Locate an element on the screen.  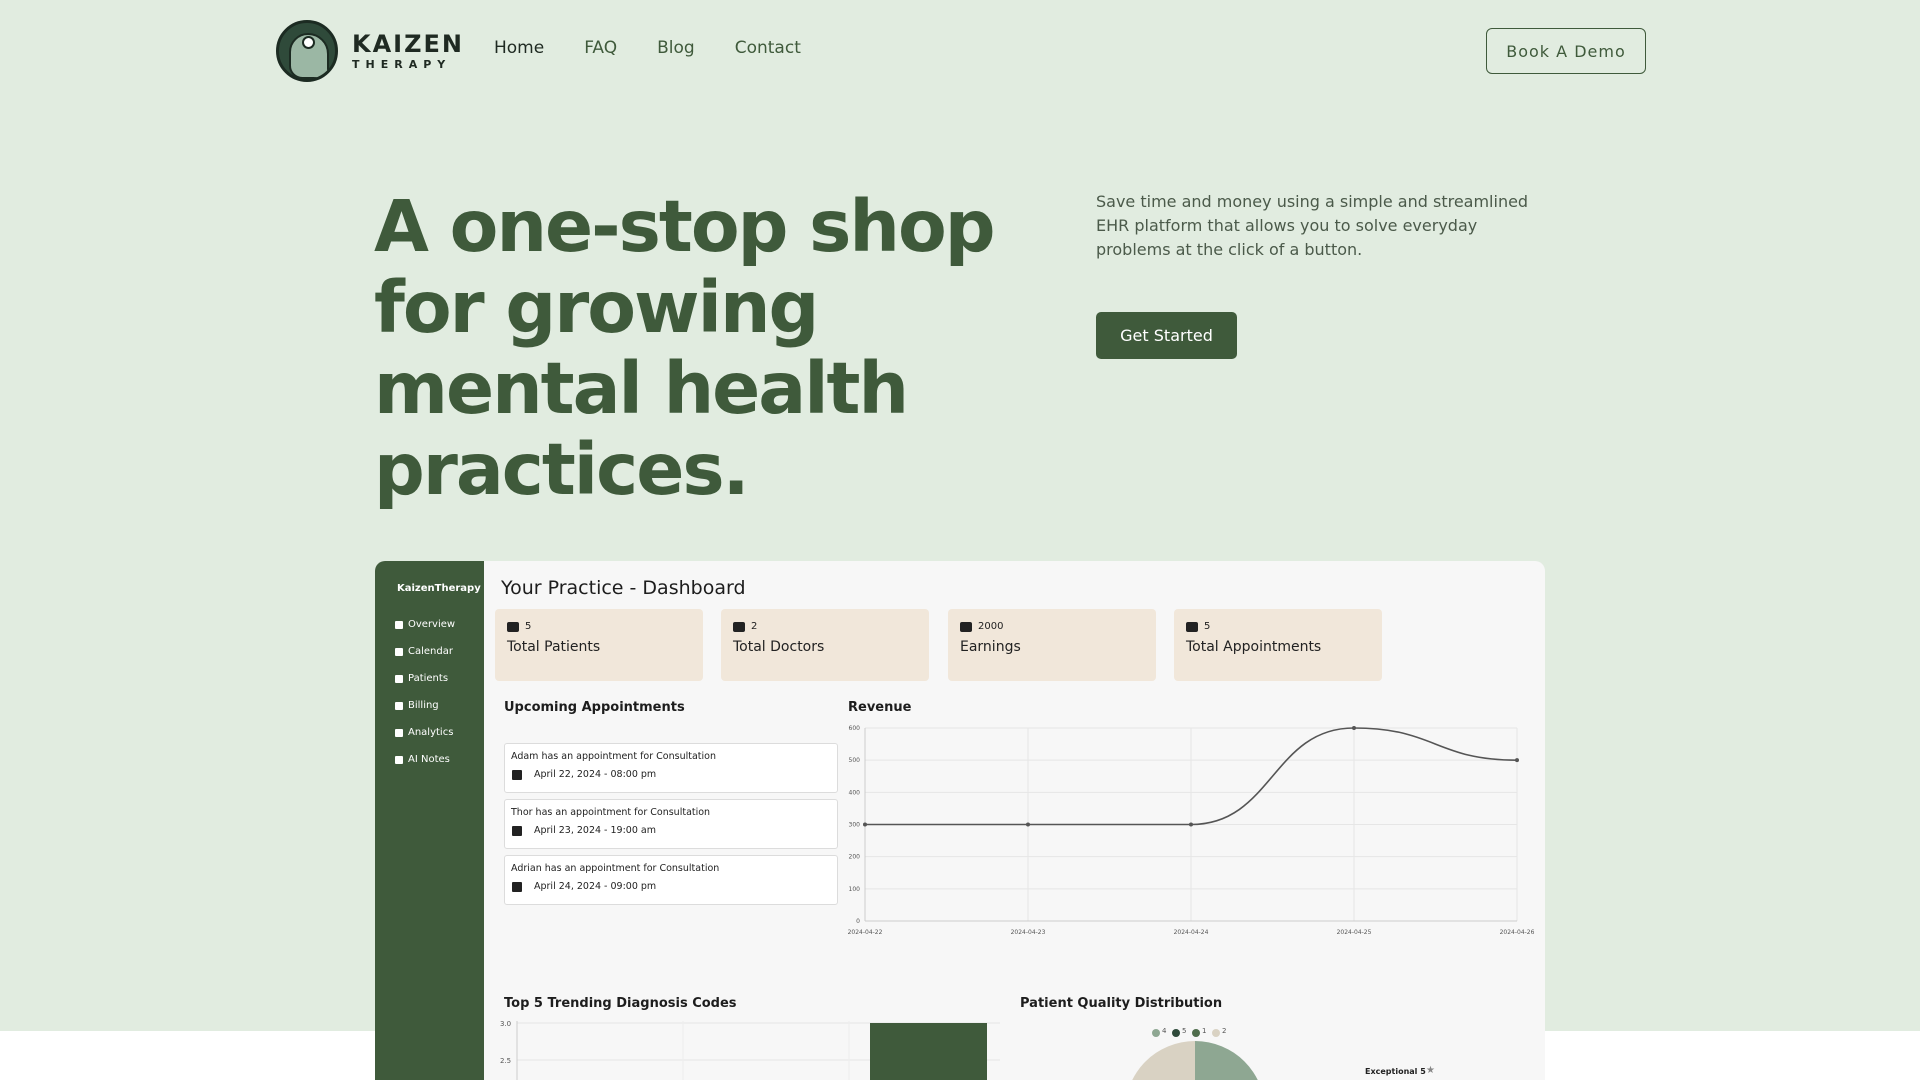
sidebar-item-label: Billing is located at coordinates (423, 705).